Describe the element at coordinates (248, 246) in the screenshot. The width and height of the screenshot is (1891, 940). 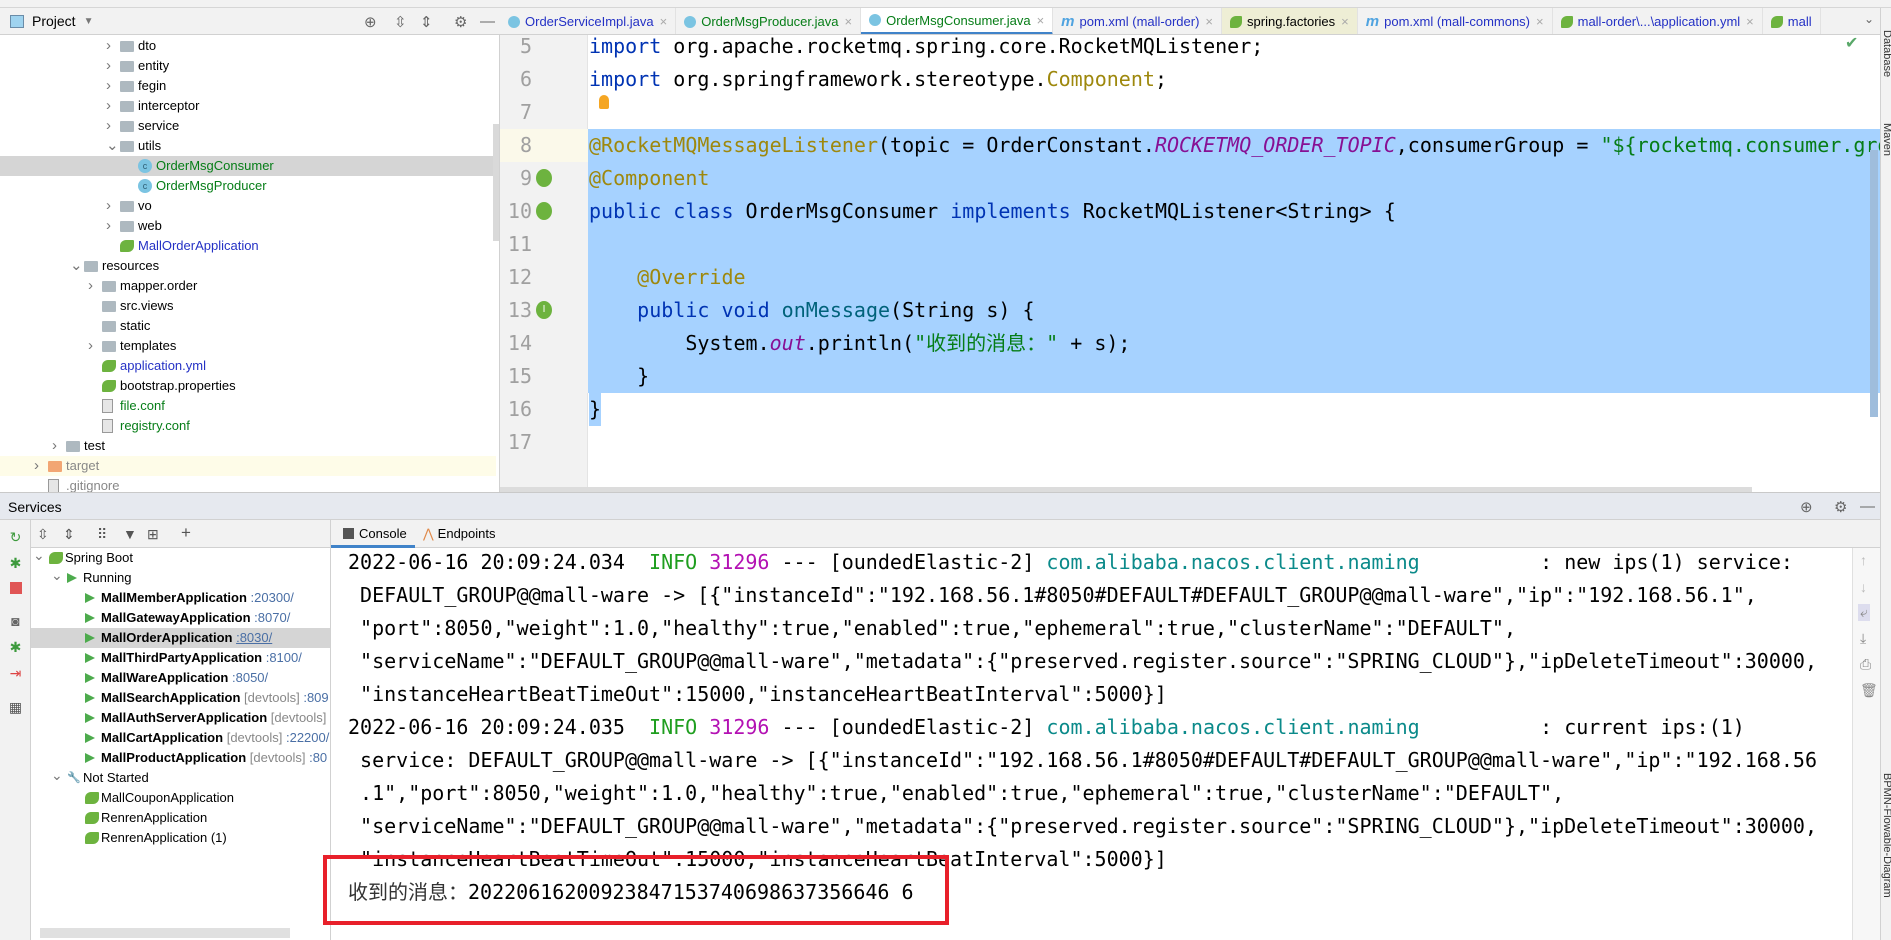
I see `tree-item: MallOrderApplication` at that location.